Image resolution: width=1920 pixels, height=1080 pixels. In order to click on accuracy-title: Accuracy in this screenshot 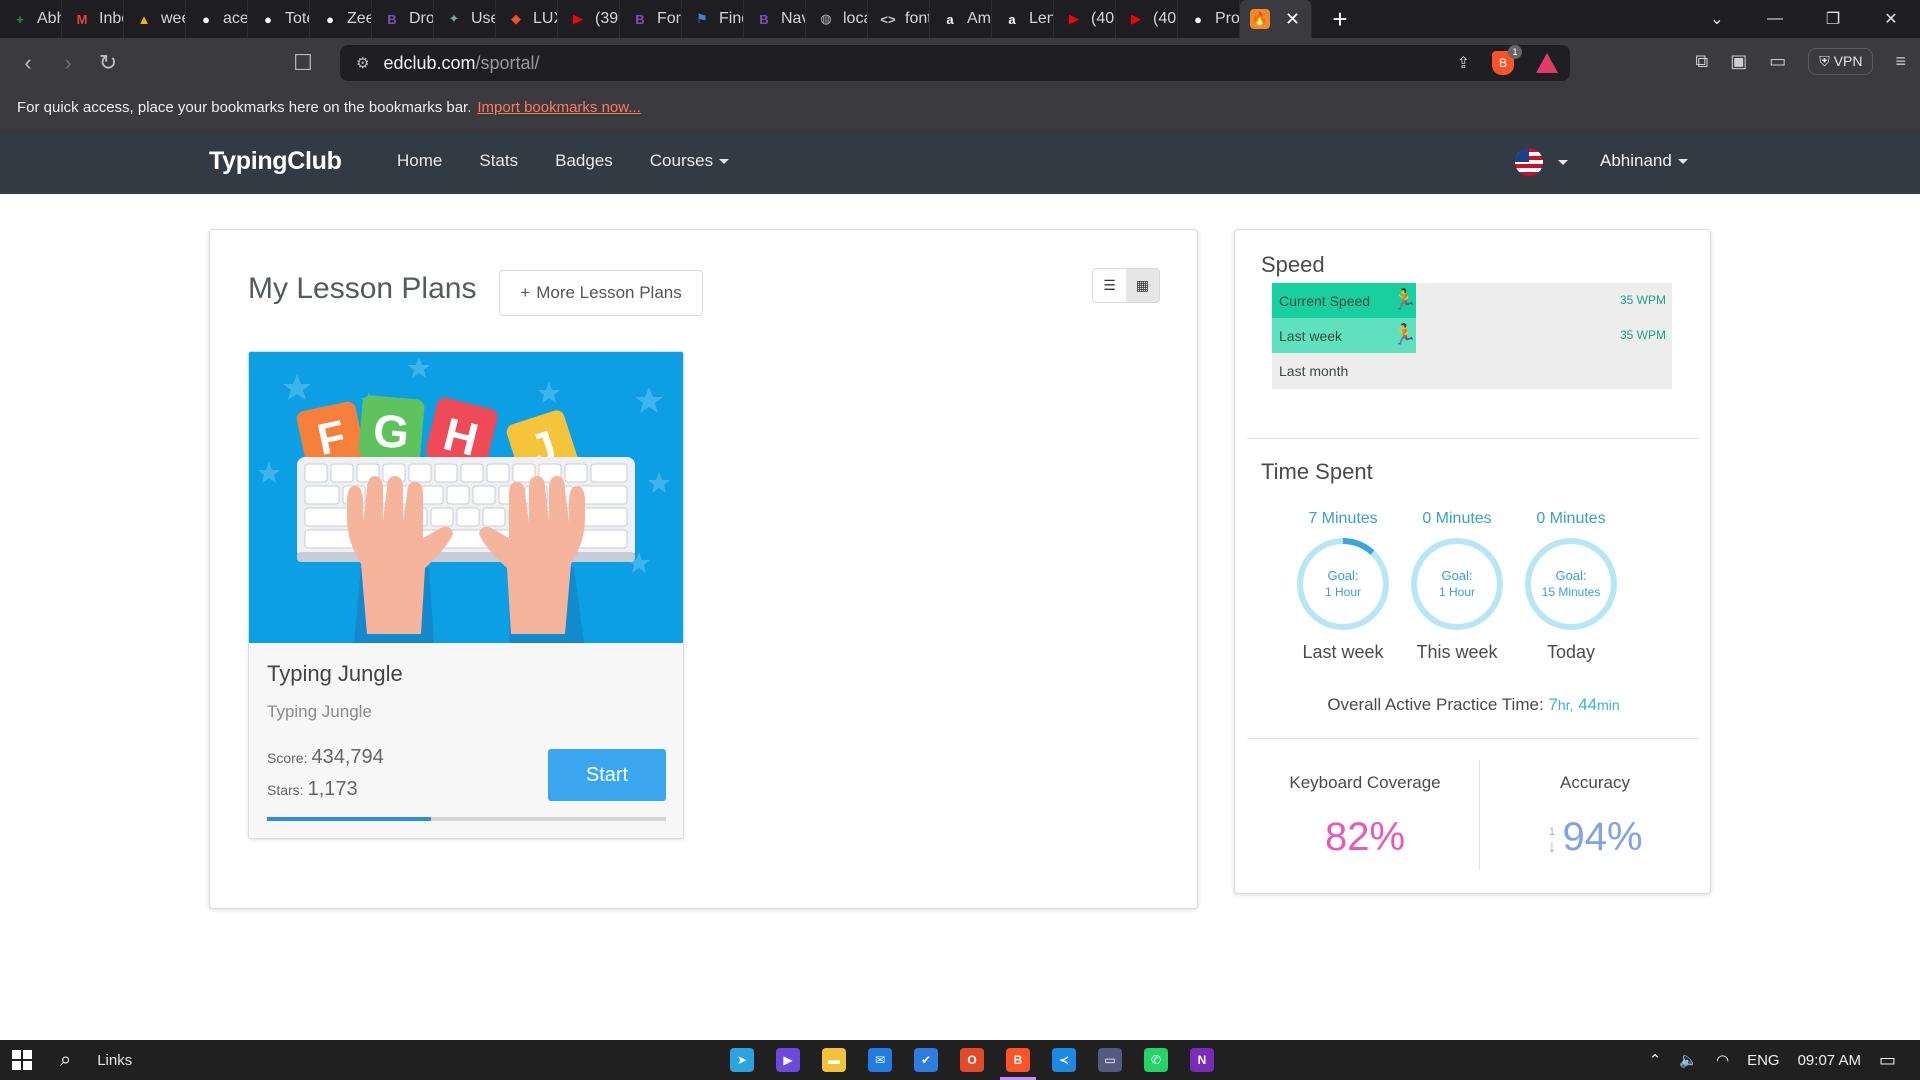, I will do `click(1595, 782)`.